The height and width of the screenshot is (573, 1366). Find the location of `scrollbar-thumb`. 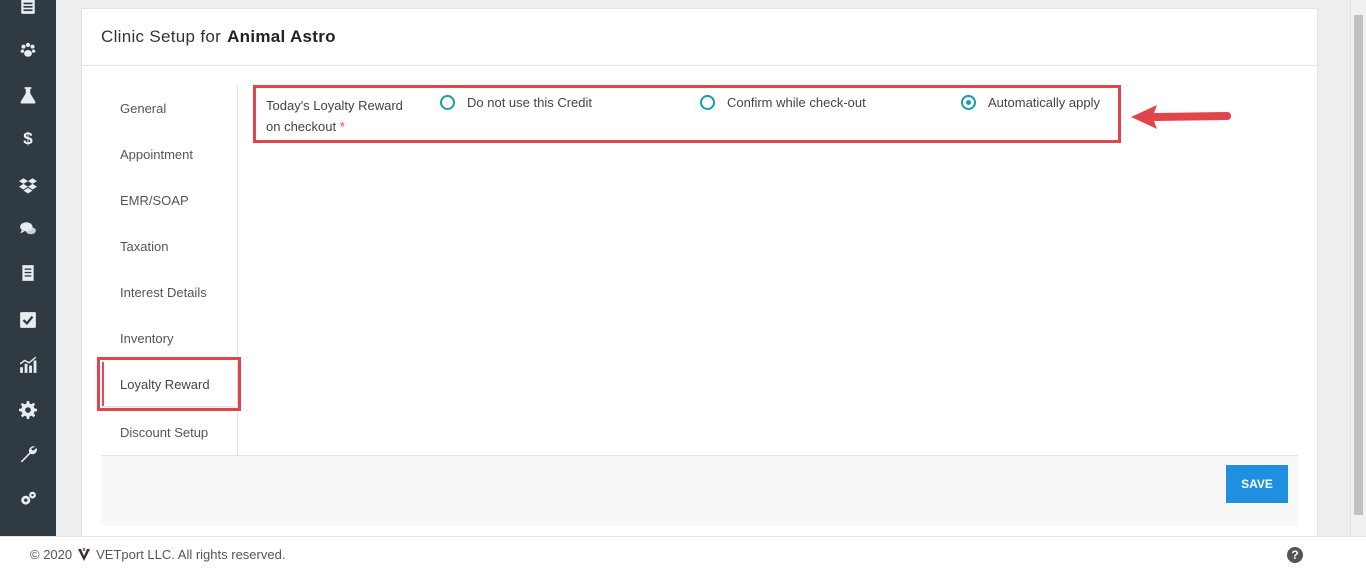

scrollbar-thumb is located at coordinates (1358, 265).